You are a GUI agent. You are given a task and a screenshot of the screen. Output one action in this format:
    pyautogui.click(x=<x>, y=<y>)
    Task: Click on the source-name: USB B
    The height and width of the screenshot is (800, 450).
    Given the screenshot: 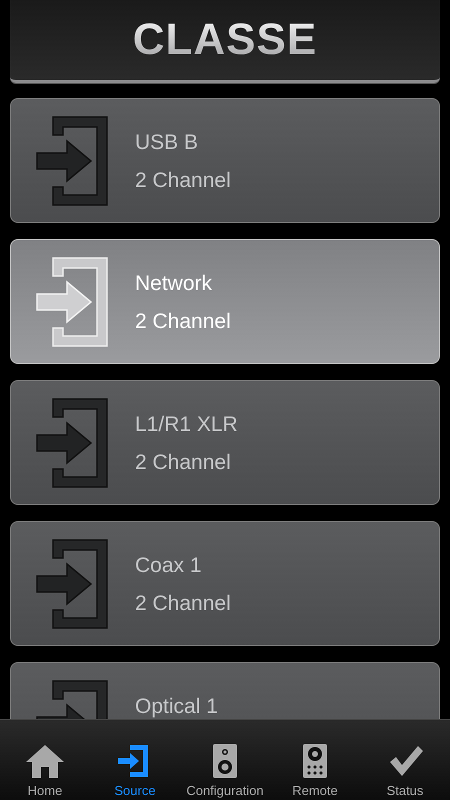 What is the action you would take?
    pyautogui.click(x=167, y=143)
    